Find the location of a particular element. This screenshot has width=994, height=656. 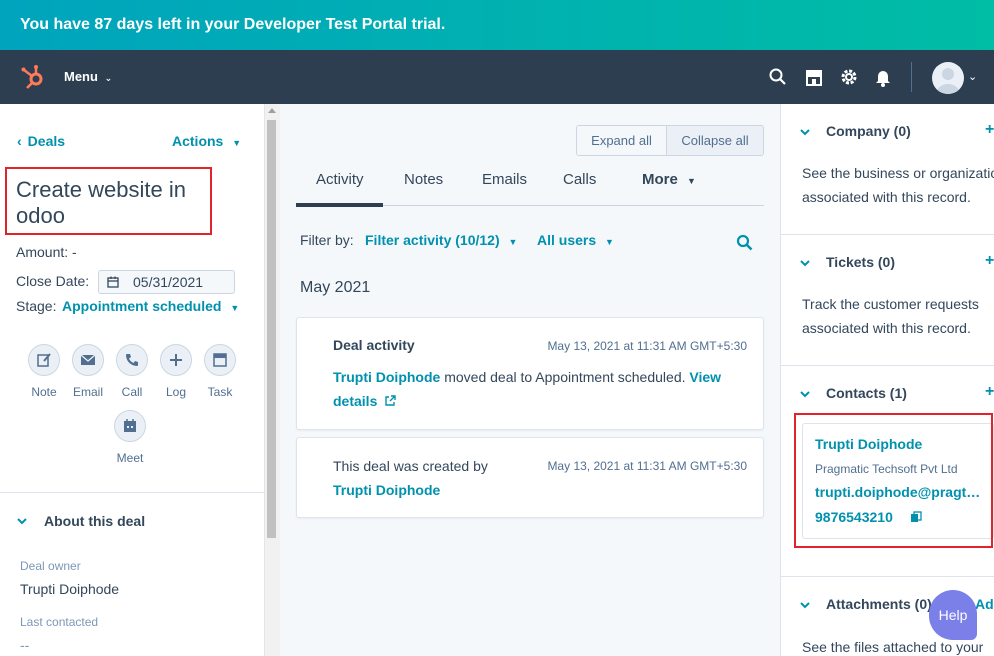

scroll-up-arrow-icon is located at coordinates (272, 110).